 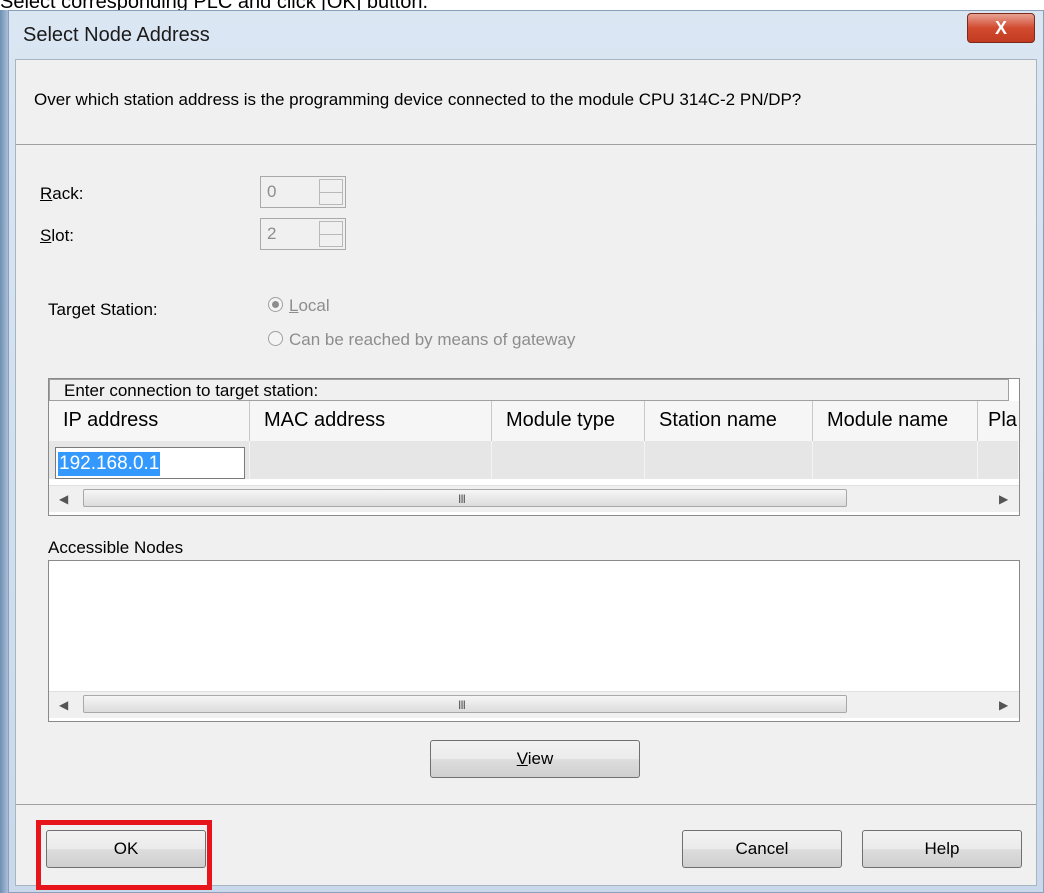 What do you see at coordinates (4, 451) in the screenshot?
I see `background-window-edge` at bounding box center [4, 451].